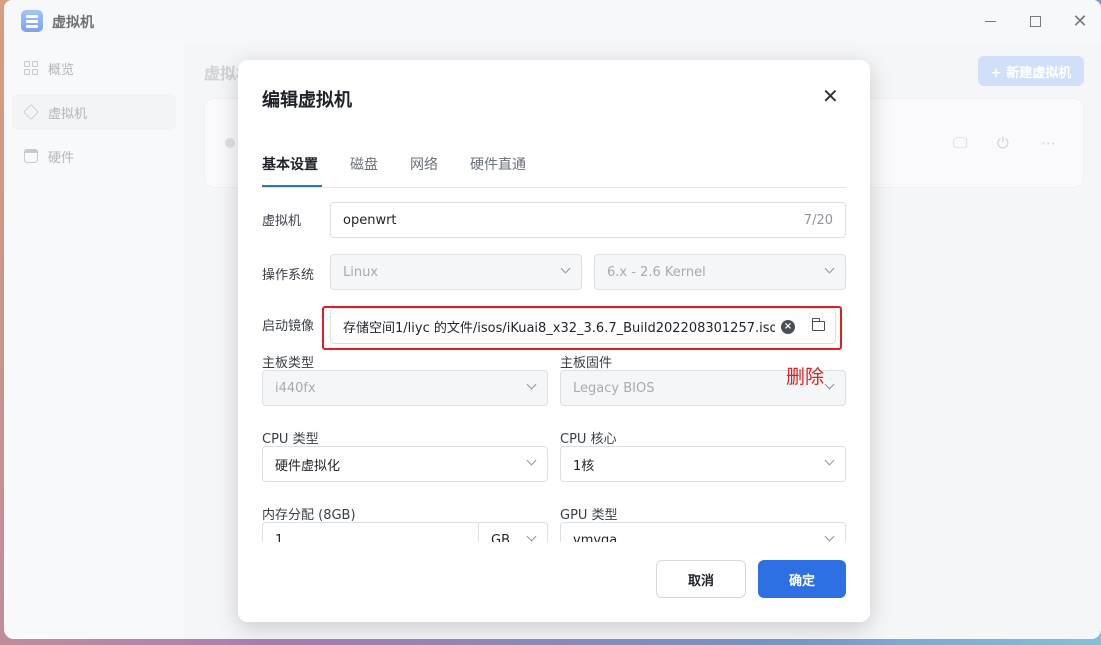  What do you see at coordinates (307, 100) in the screenshot?
I see `dialog-title: 编辑虚拟机` at bounding box center [307, 100].